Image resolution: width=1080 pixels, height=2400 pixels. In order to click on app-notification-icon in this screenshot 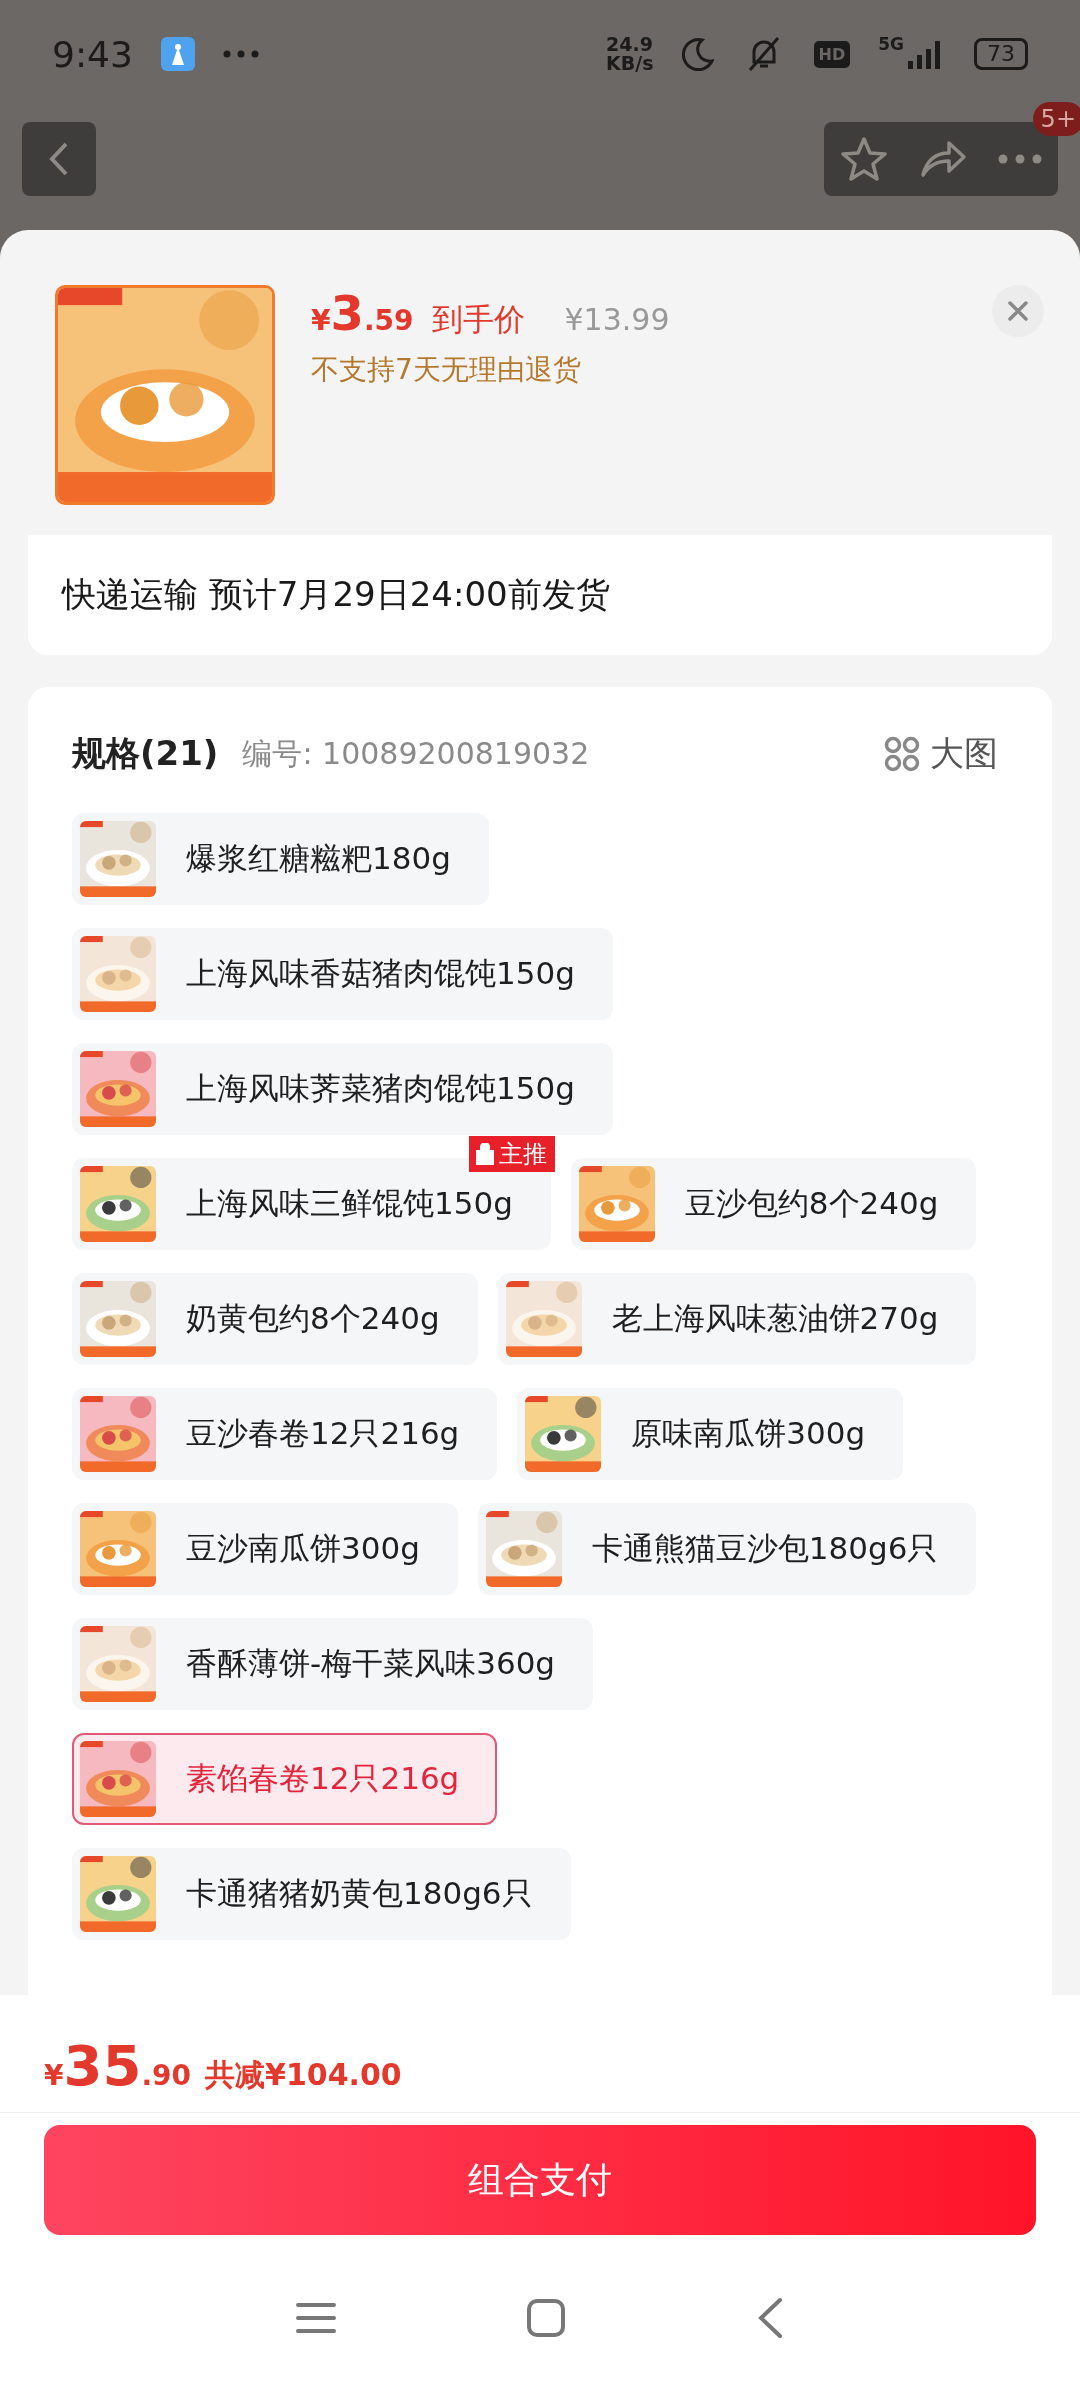, I will do `click(177, 54)`.